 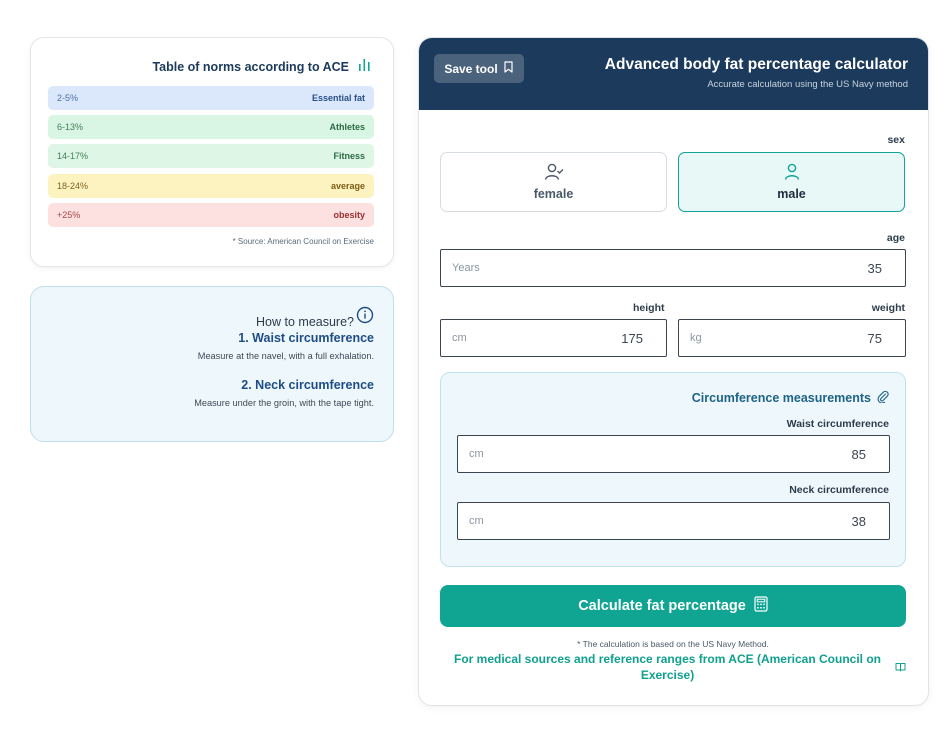 What do you see at coordinates (459, 338) in the screenshot?
I see `height-unit: cm` at bounding box center [459, 338].